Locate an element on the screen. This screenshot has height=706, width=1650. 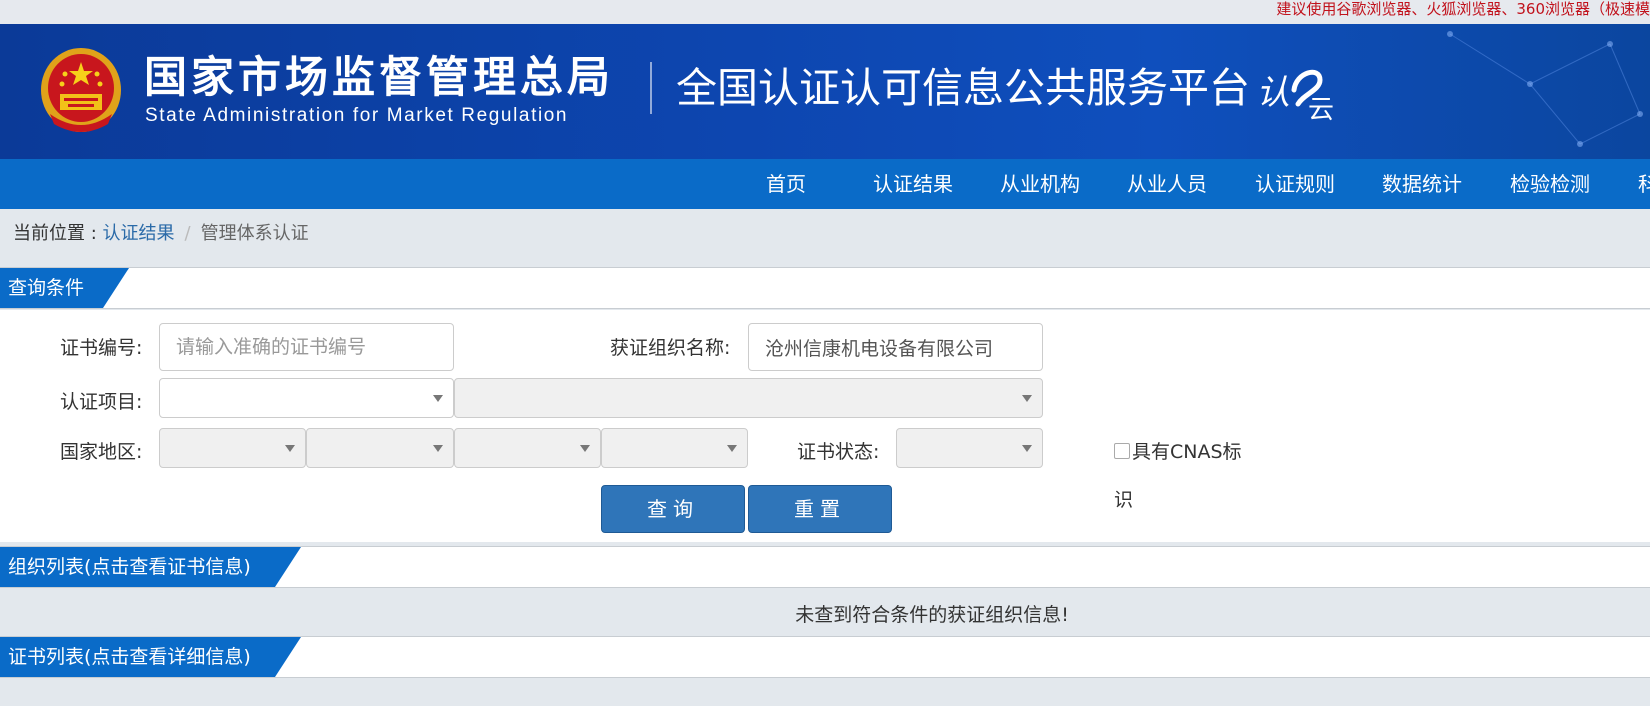
org-name-input is located at coordinates (895, 347).